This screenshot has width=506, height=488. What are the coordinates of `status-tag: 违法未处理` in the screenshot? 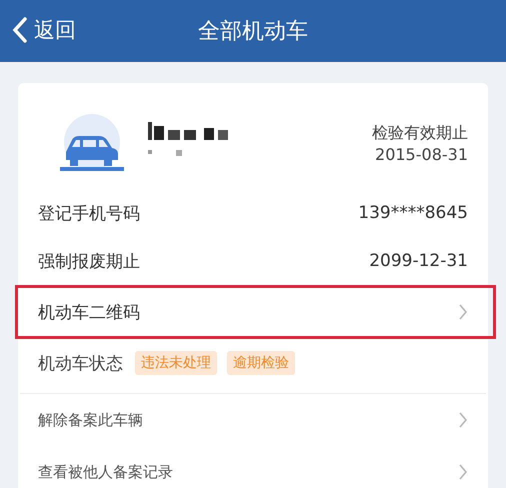 It's located at (176, 363).